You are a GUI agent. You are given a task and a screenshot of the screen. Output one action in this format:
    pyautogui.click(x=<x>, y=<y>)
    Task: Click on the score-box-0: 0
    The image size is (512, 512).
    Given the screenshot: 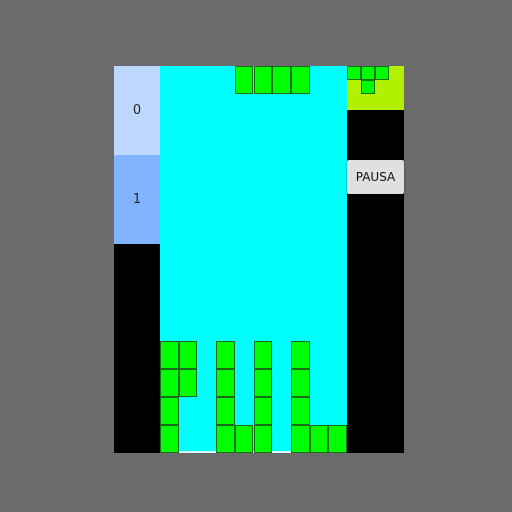 What is the action you would take?
    pyautogui.click(x=137, y=110)
    